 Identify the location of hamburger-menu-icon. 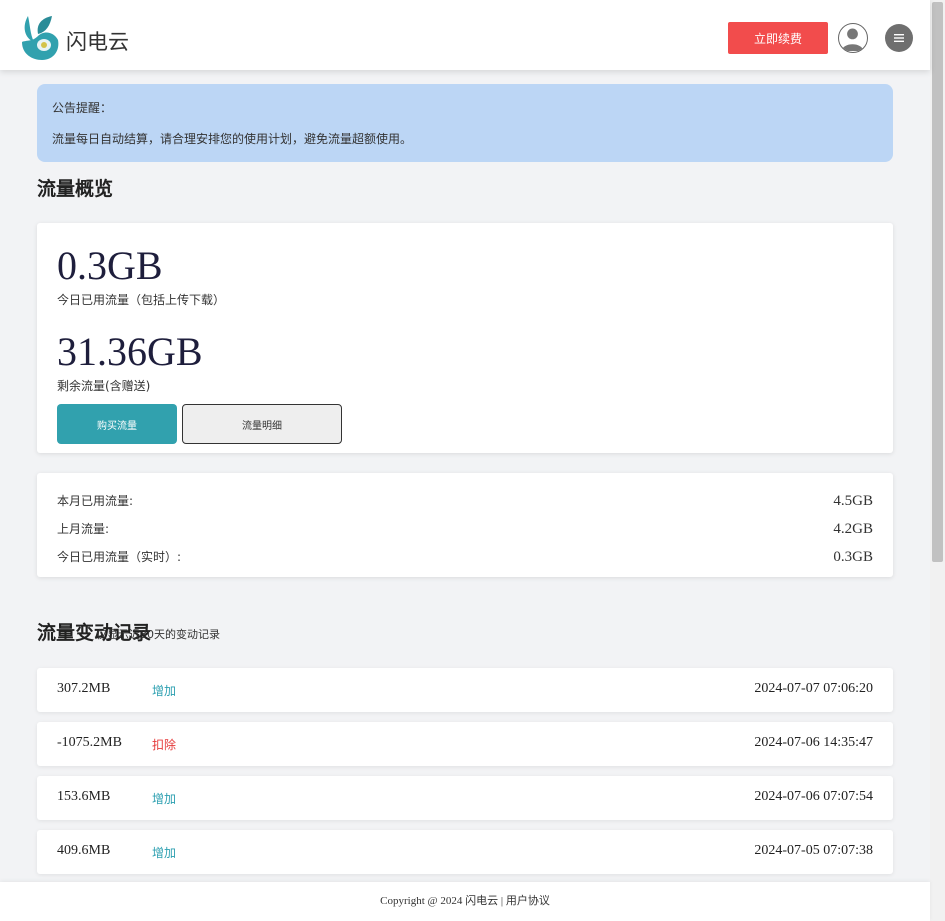
(899, 38).